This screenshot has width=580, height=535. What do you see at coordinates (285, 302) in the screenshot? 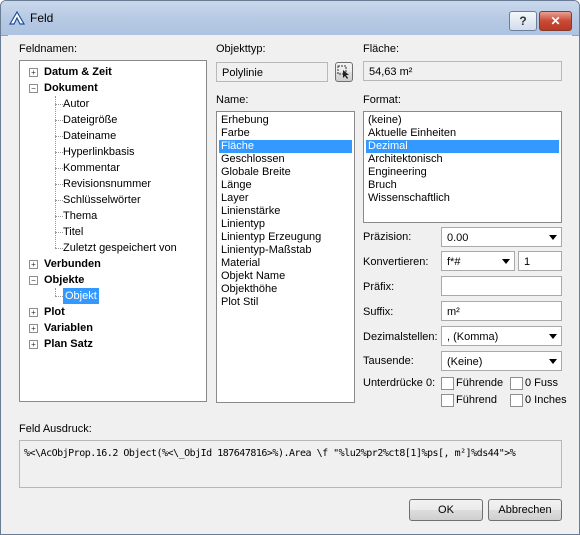
I see `name-list-item: Plot Stil` at bounding box center [285, 302].